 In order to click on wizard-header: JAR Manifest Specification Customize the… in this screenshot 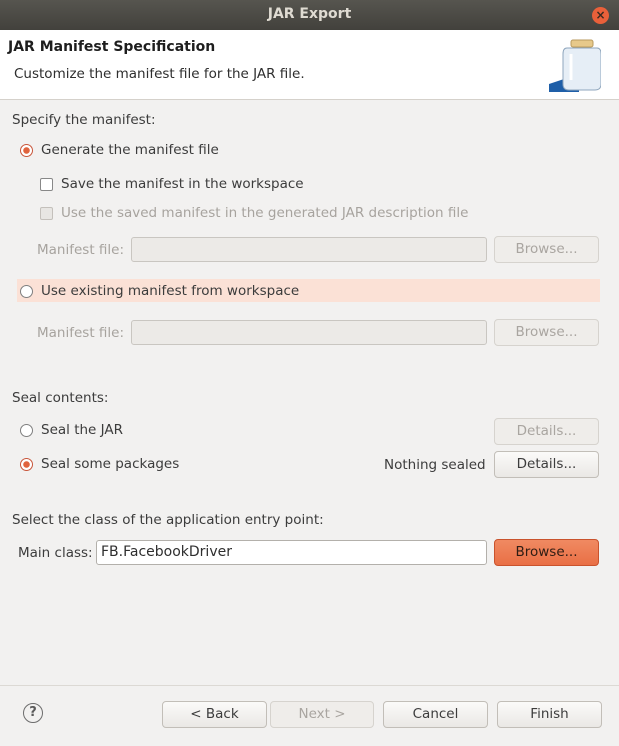, I will do `click(309, 65)`.